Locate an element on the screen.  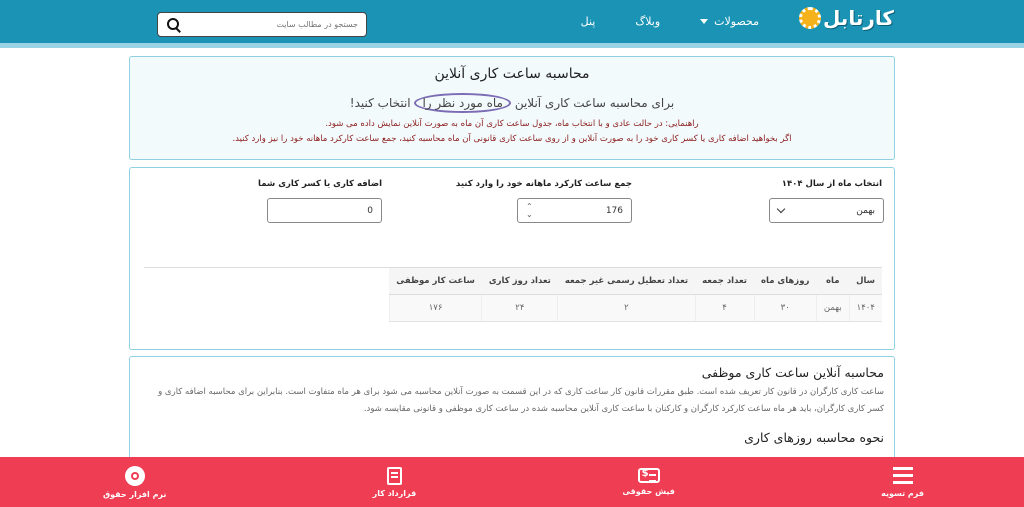
header-strip is located at coordinates (512, 45).